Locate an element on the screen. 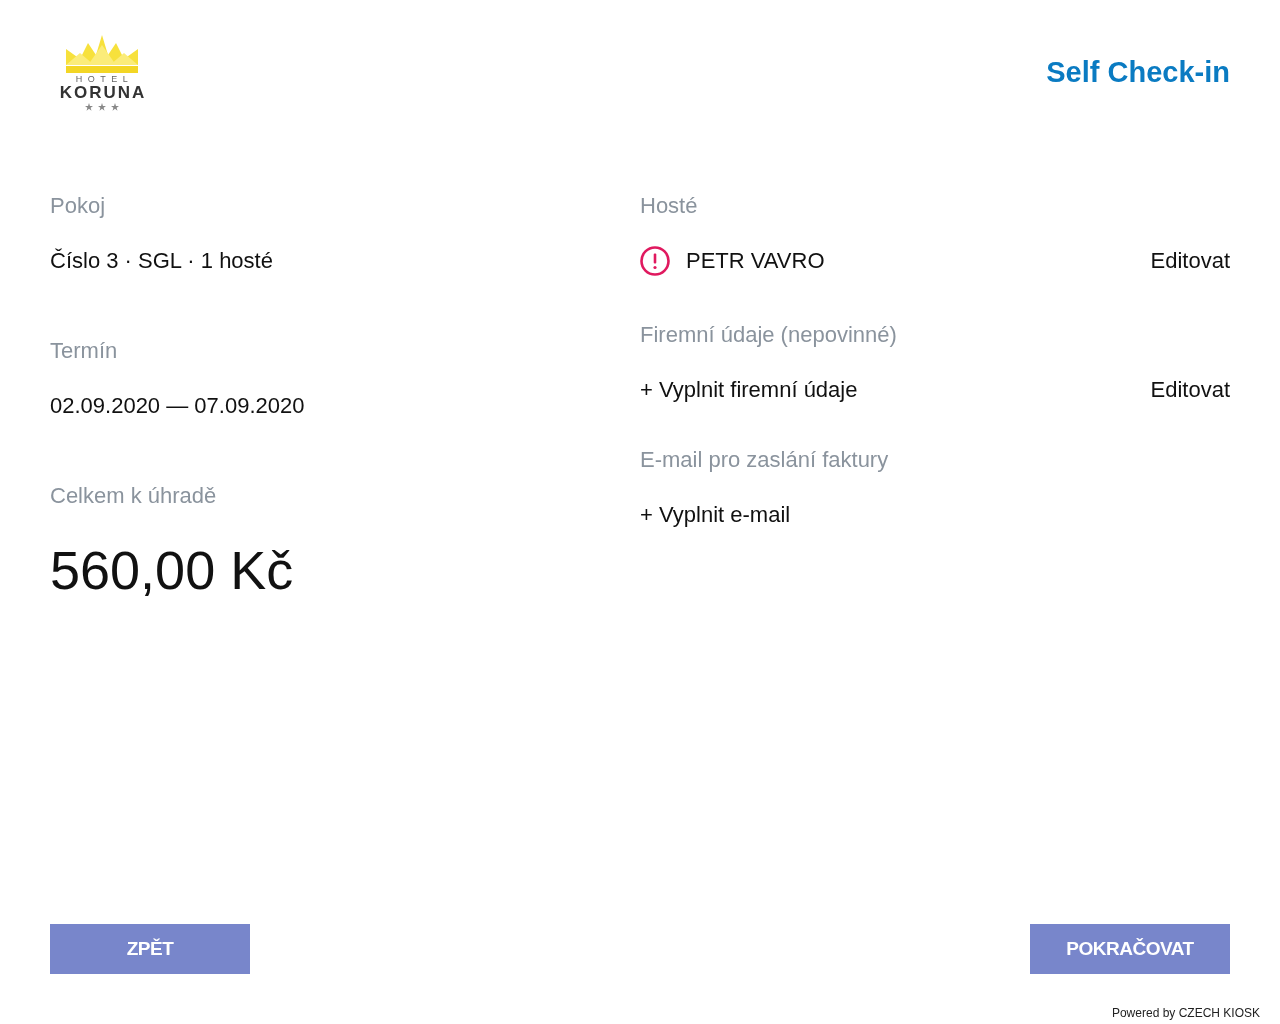 The image size is (1280, 1024). guest-name: PETR VAVRO is located at coordinates (755, 261).